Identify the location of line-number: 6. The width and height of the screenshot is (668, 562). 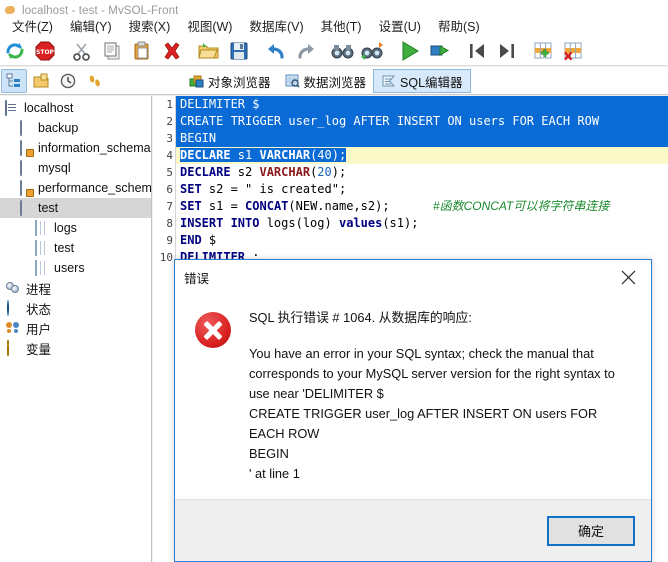
(169, 189).